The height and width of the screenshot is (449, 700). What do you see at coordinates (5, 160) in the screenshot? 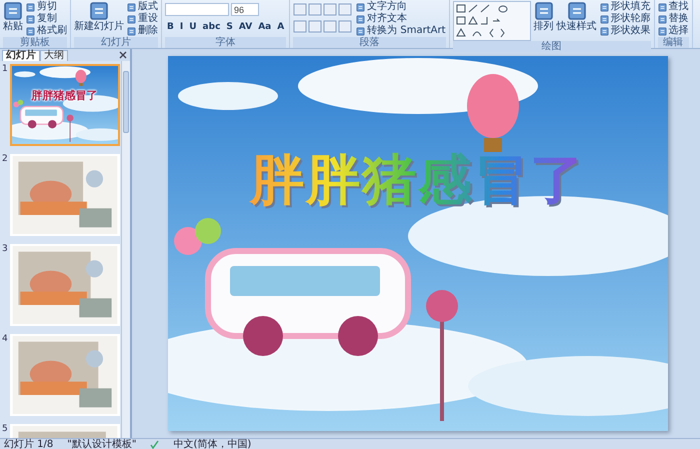
I see `slide-number: 2` at bounding box center [5, 160].